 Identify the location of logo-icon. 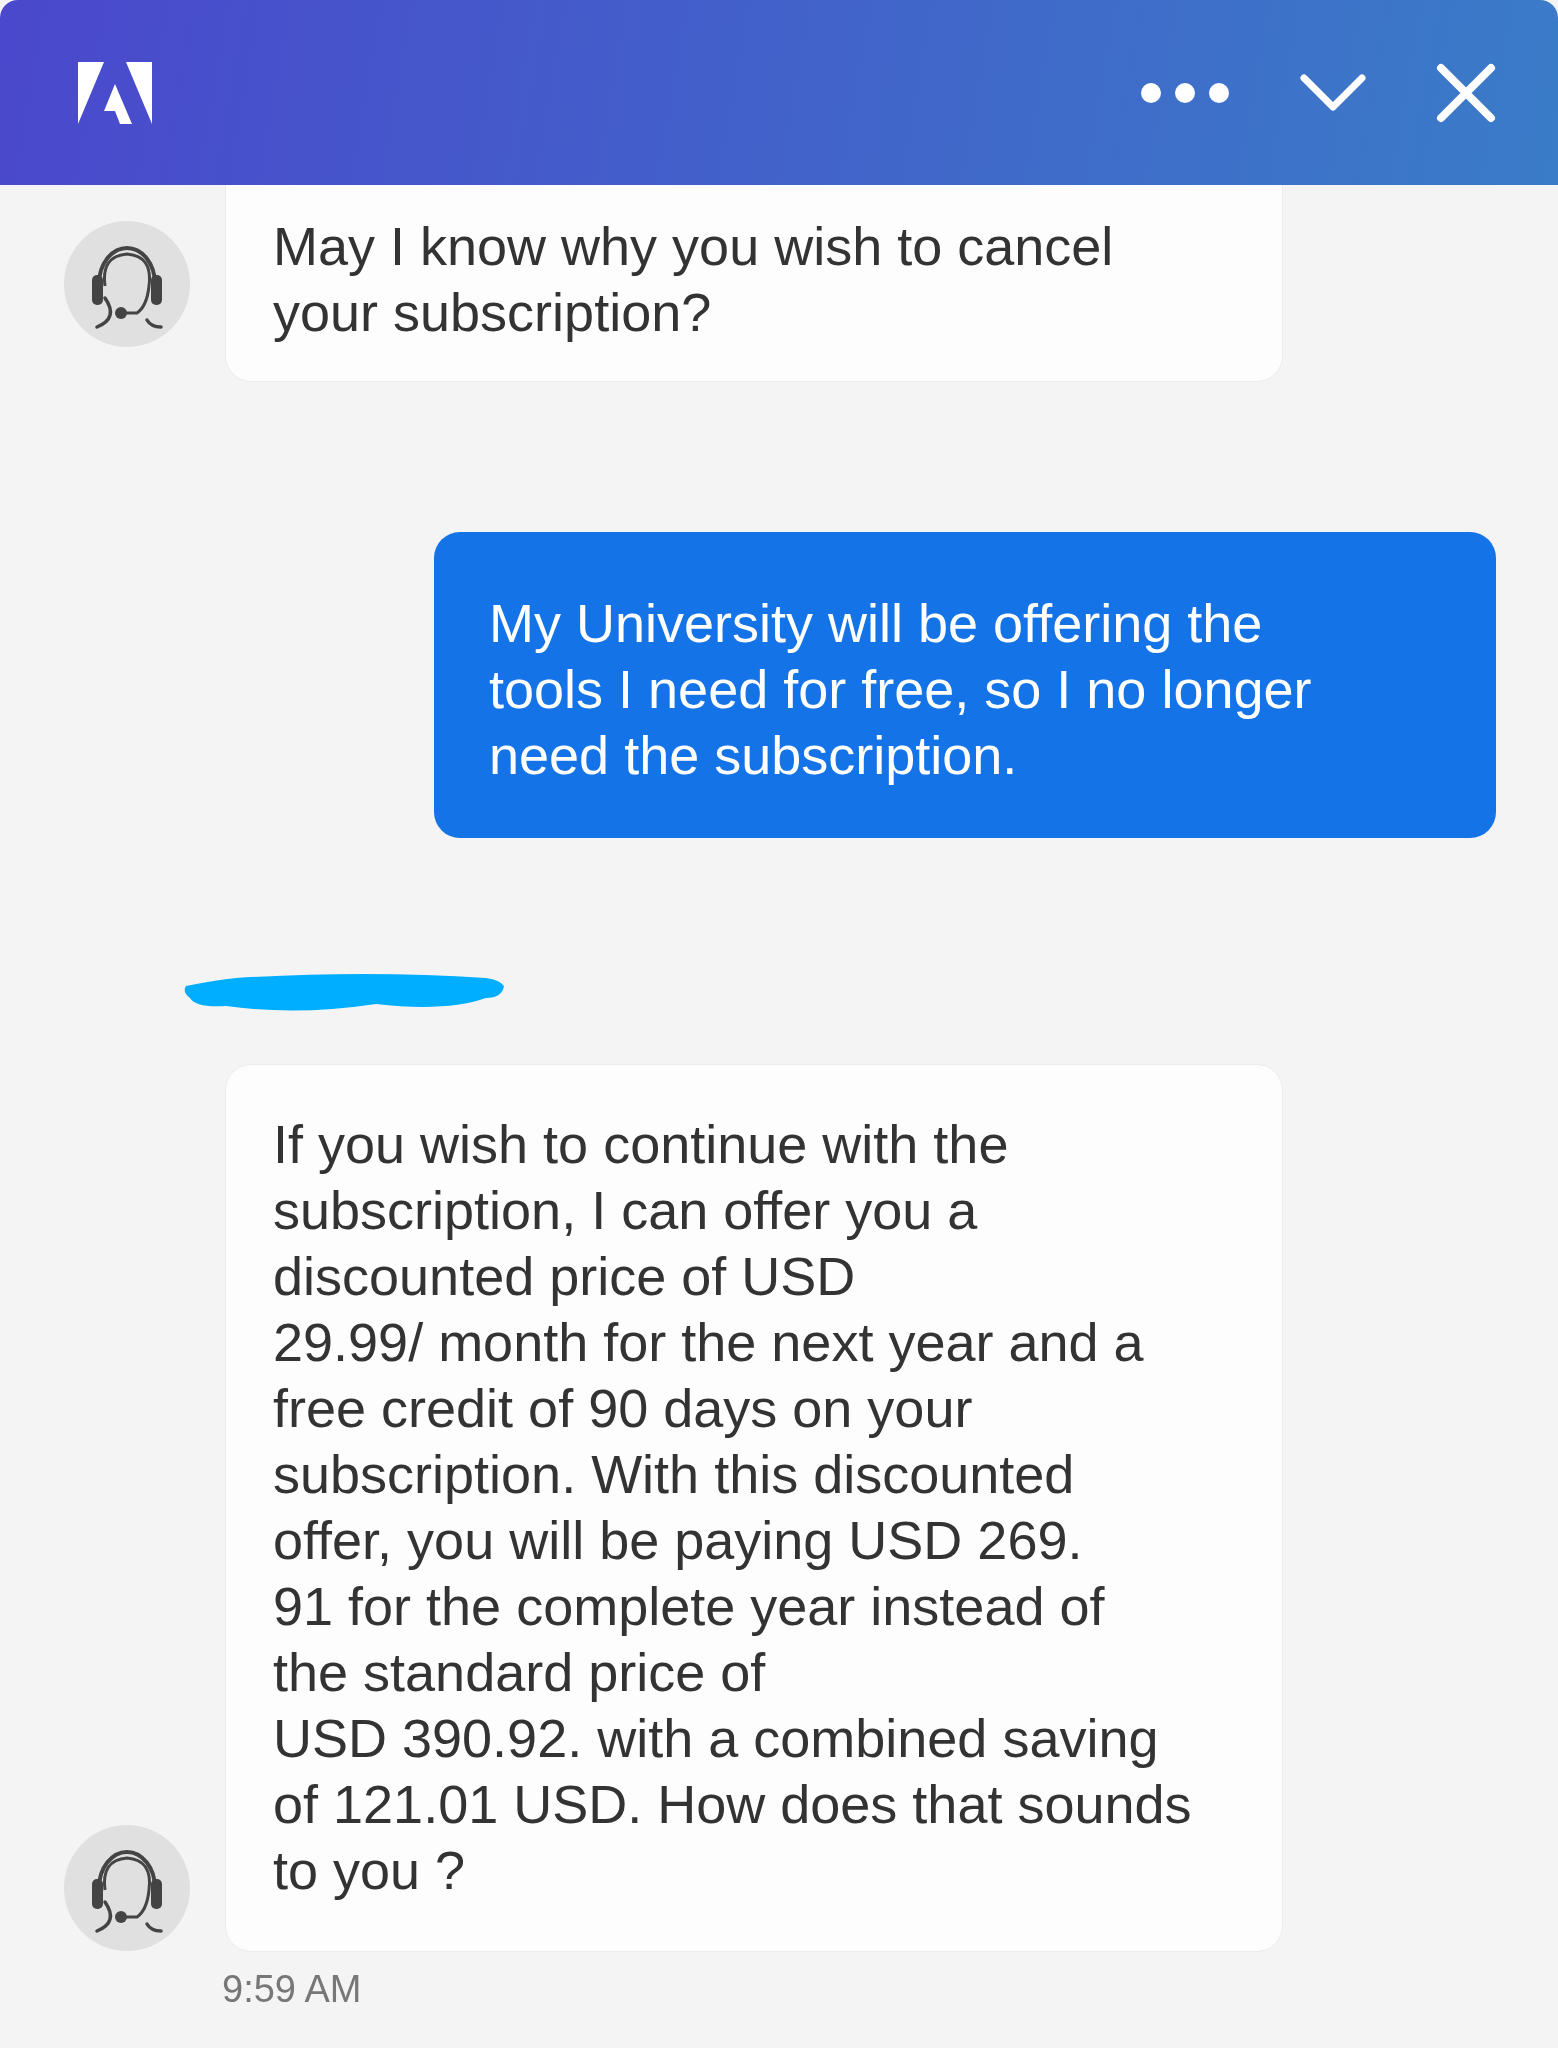
(115, 92).